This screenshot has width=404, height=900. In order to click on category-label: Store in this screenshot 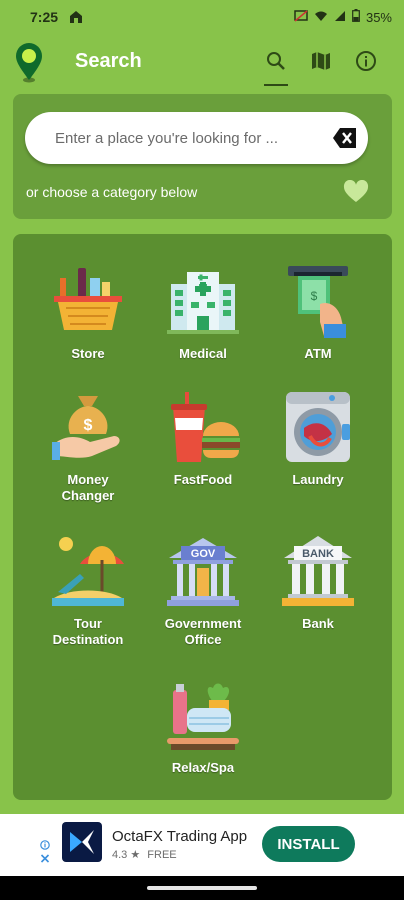, I will do `click(88, 353)`.